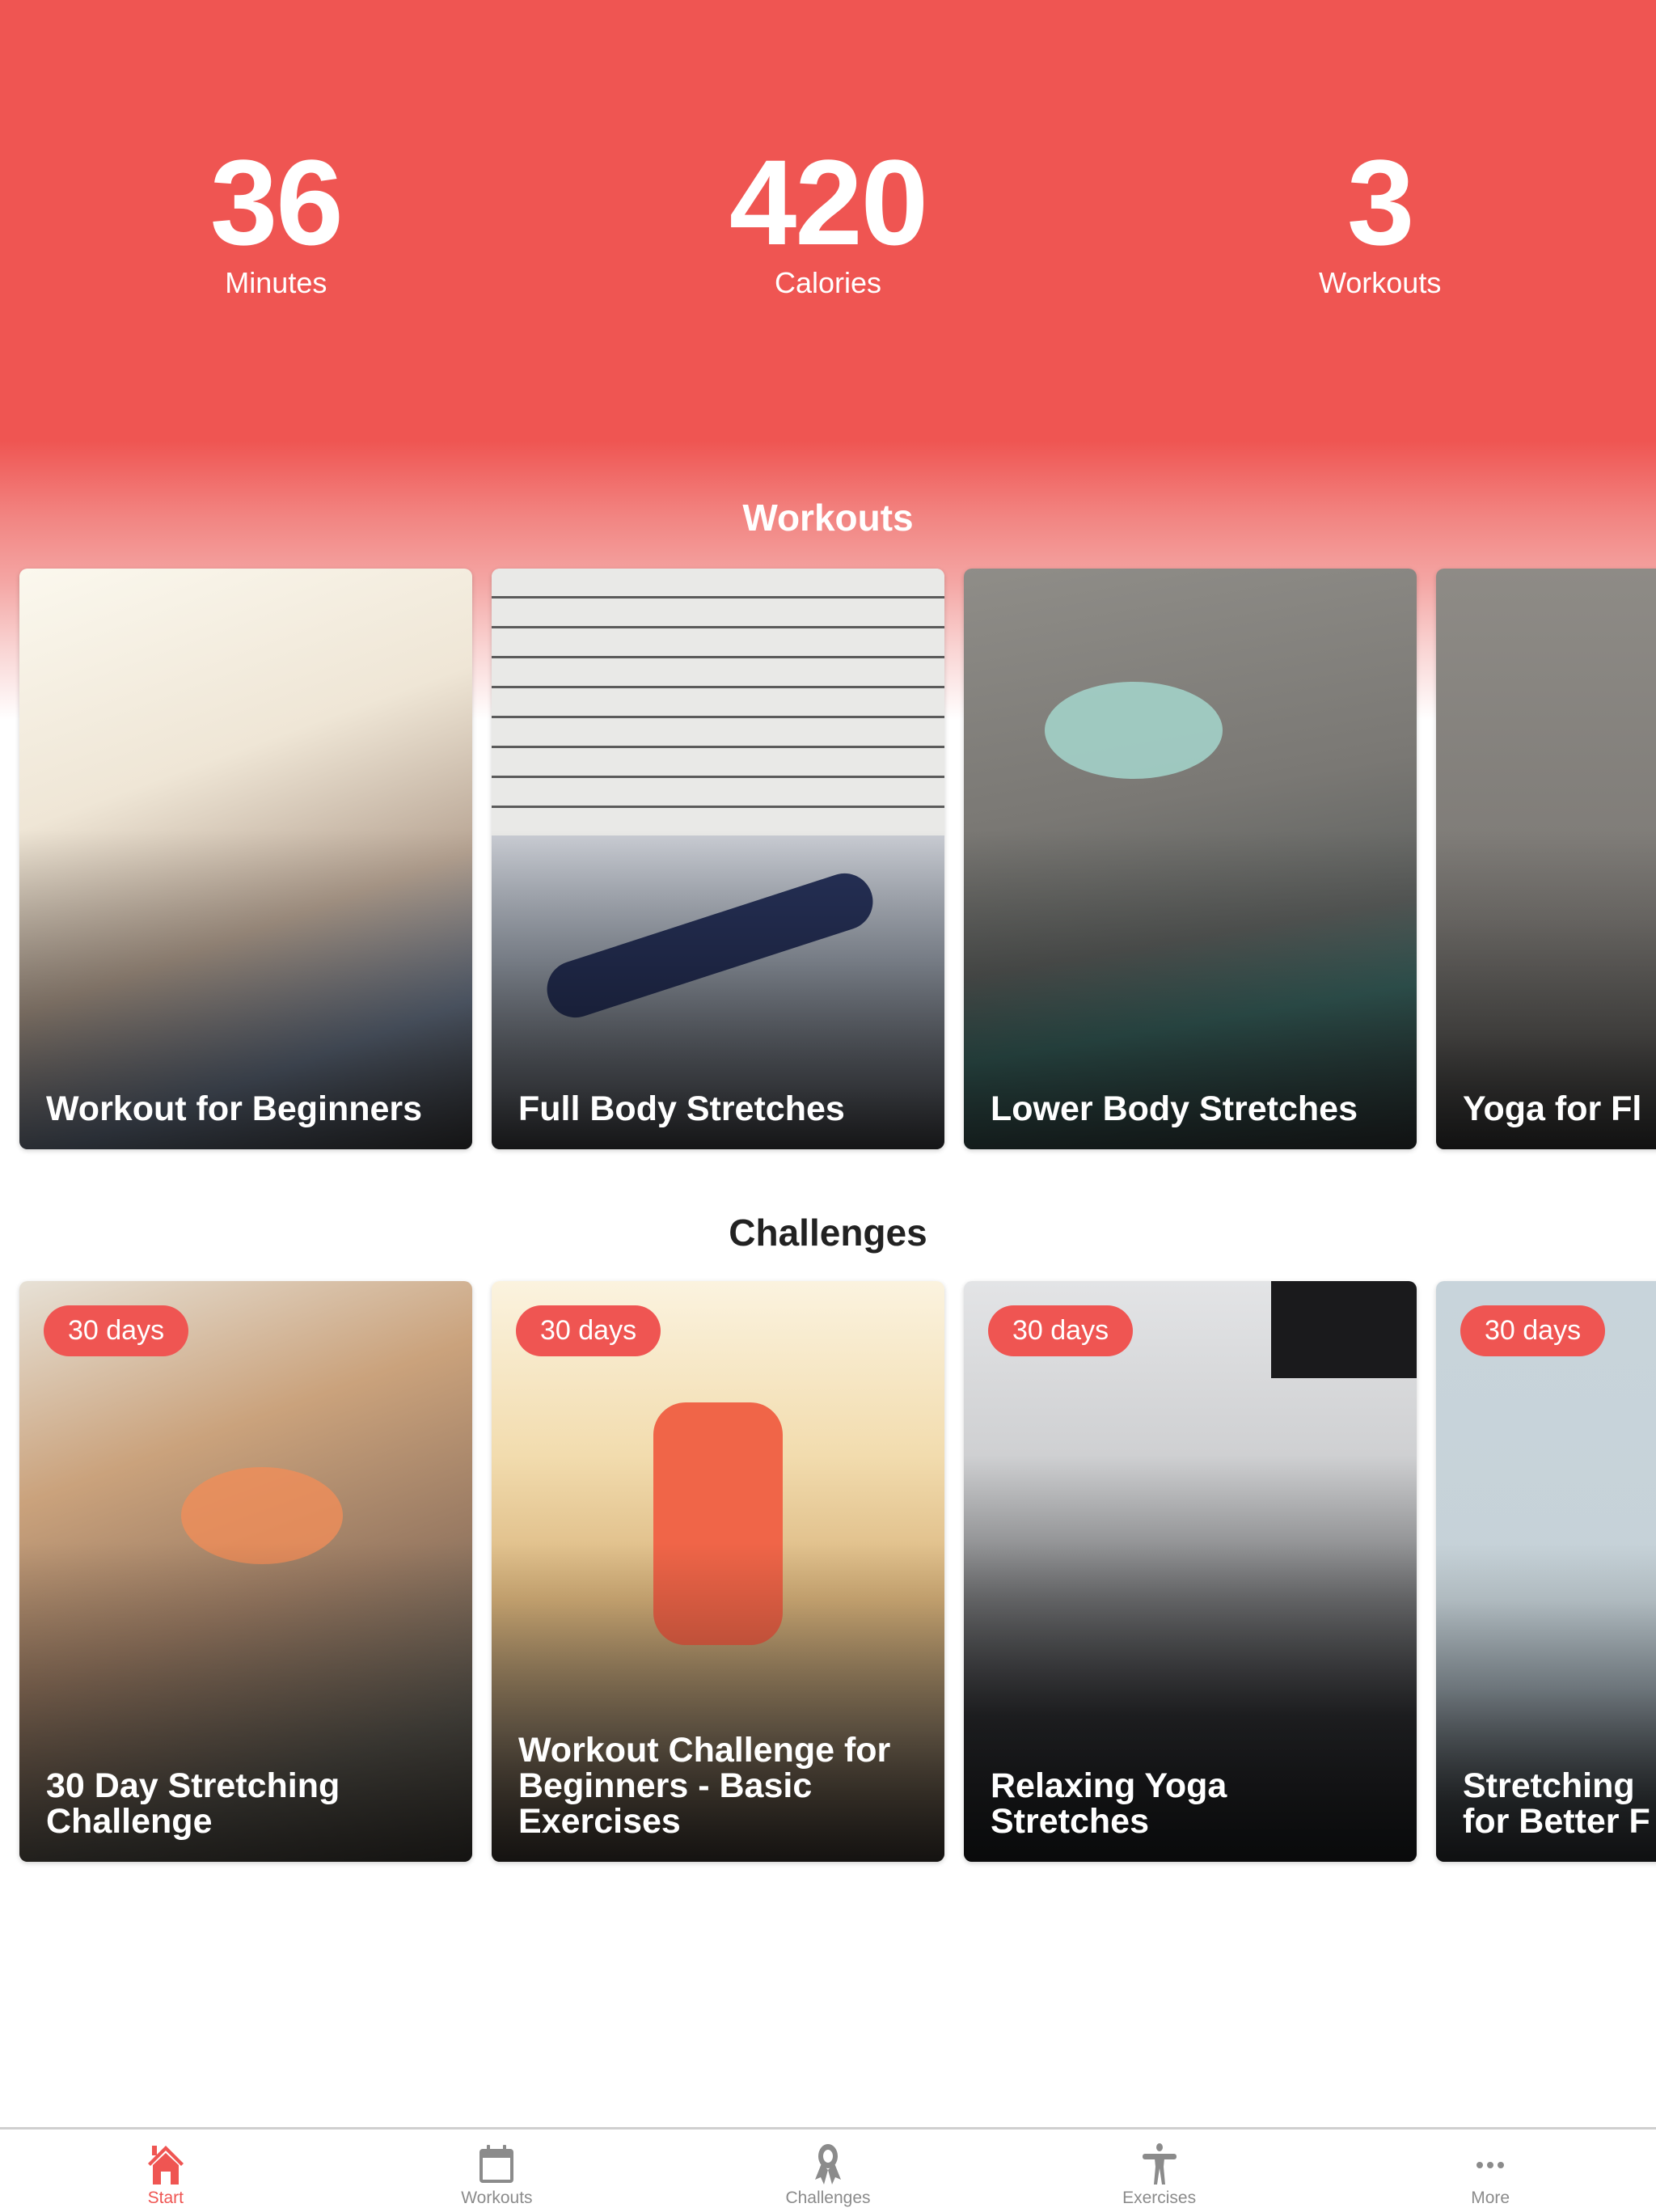  Describe the element at coordinates (828, 2198) in the screenshot. I see `tab-label: Challenges` at that location.